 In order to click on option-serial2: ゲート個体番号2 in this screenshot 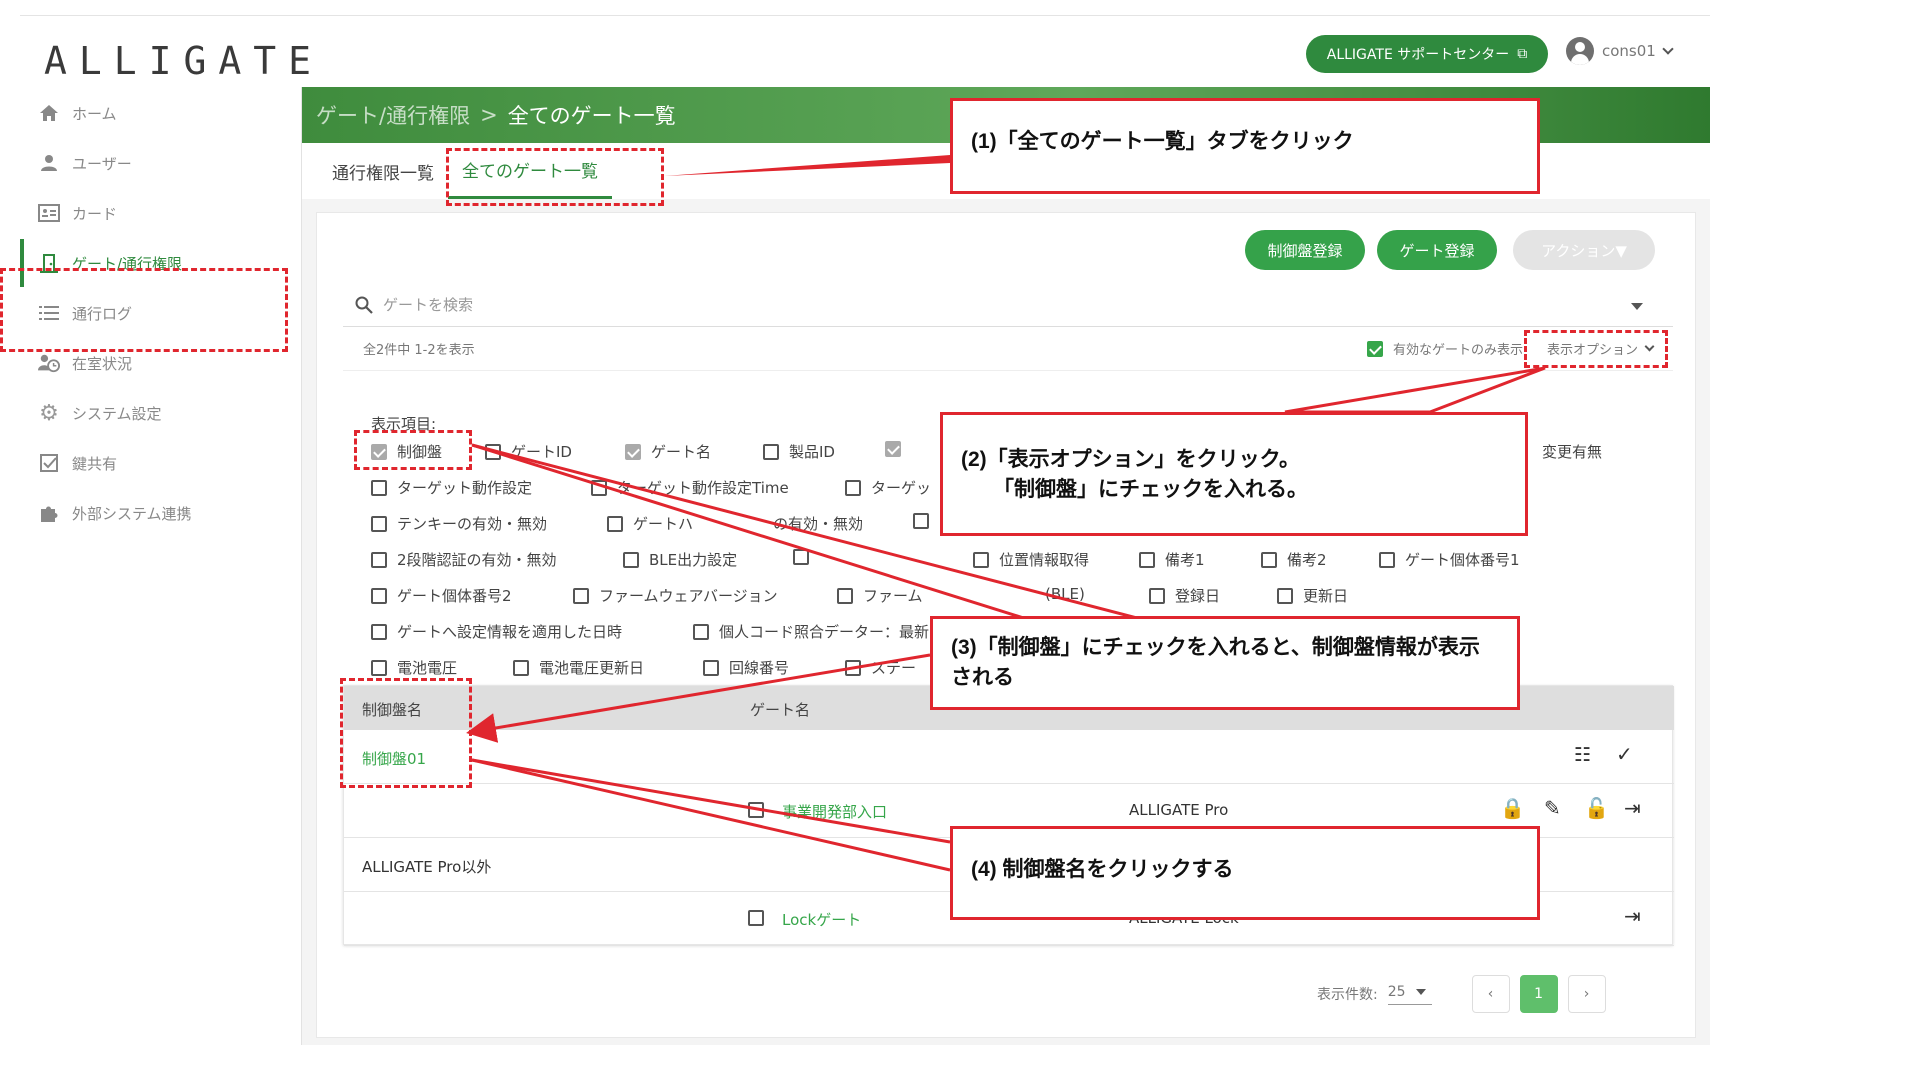, I will do `click(441, 595)`.